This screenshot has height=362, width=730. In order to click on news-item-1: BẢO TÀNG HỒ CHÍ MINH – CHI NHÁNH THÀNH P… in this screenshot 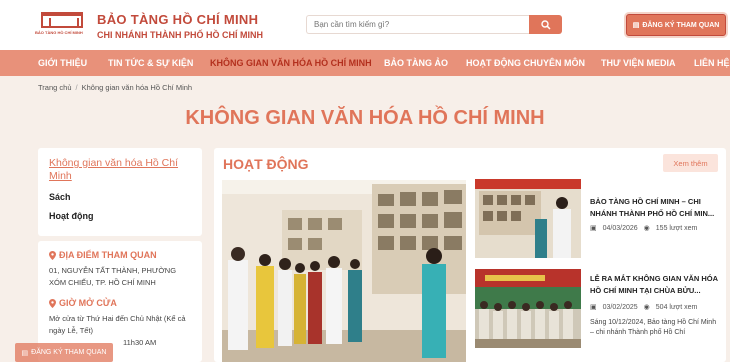, I will do `click(598, 219)`.